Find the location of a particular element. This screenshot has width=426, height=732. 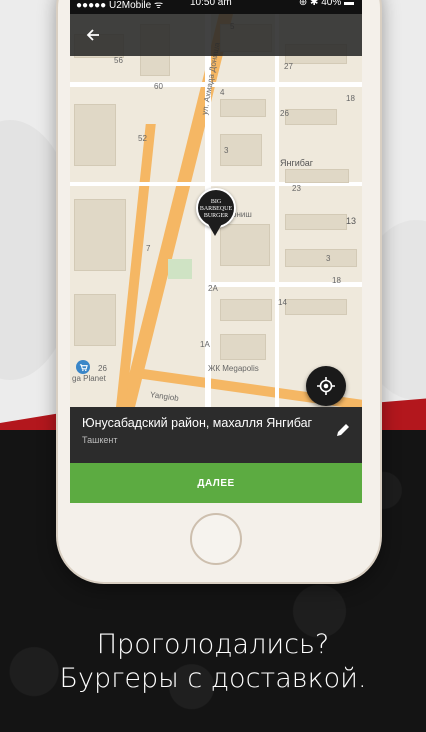

house-number: 4 is located at coordinates (222, 92).